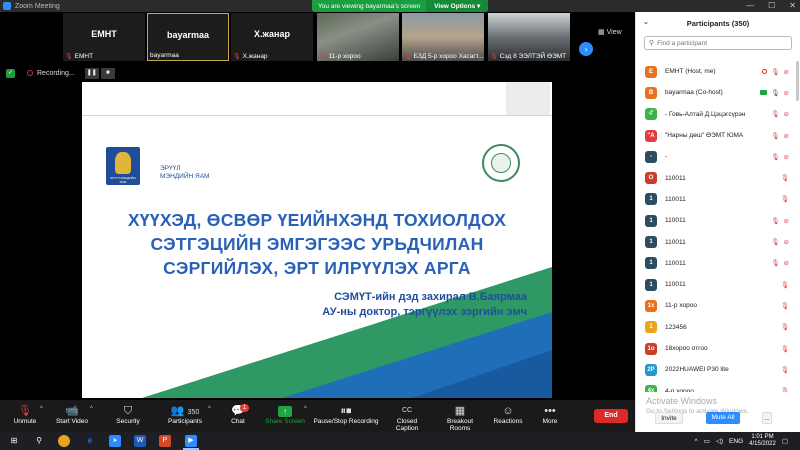 The image size is (800, 450). I want to click on collapse-chevron-icon: ⌄, so click(646, 22).